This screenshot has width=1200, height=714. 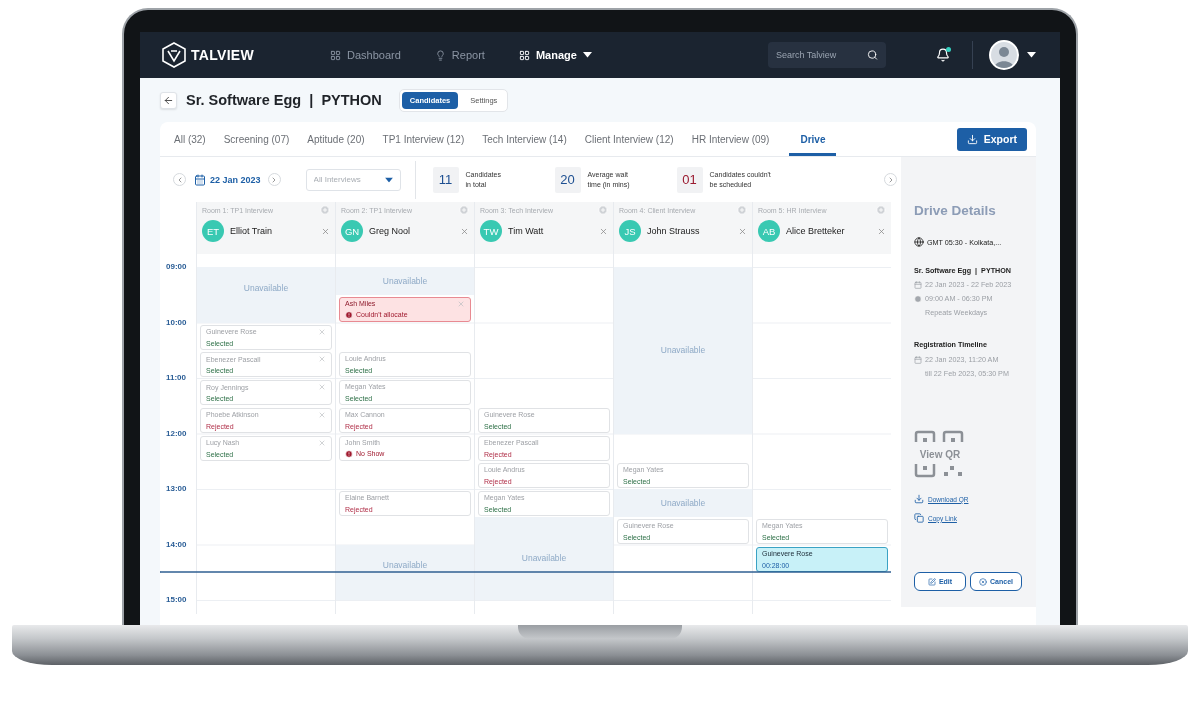 What do you see at coordinates (524, 139) in the screenshot?
I see `stage-tab: Tech Interview (14)` at bounding box center [524, 139].